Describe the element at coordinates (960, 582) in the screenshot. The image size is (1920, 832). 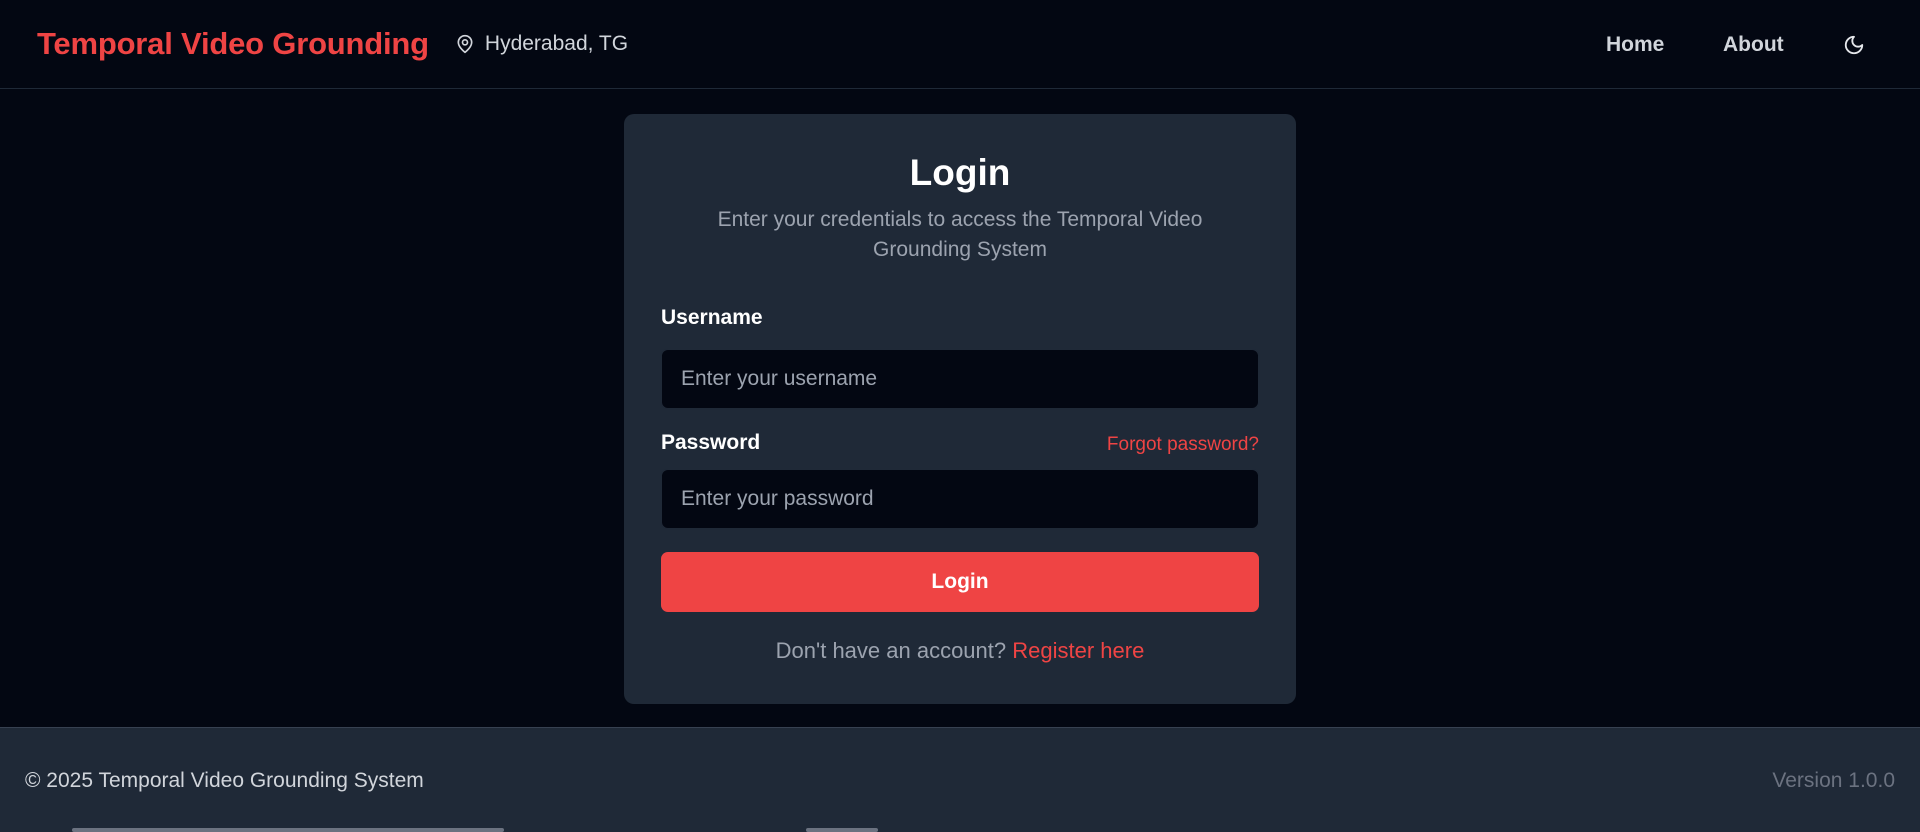
I see `login-button: Login` at that location.